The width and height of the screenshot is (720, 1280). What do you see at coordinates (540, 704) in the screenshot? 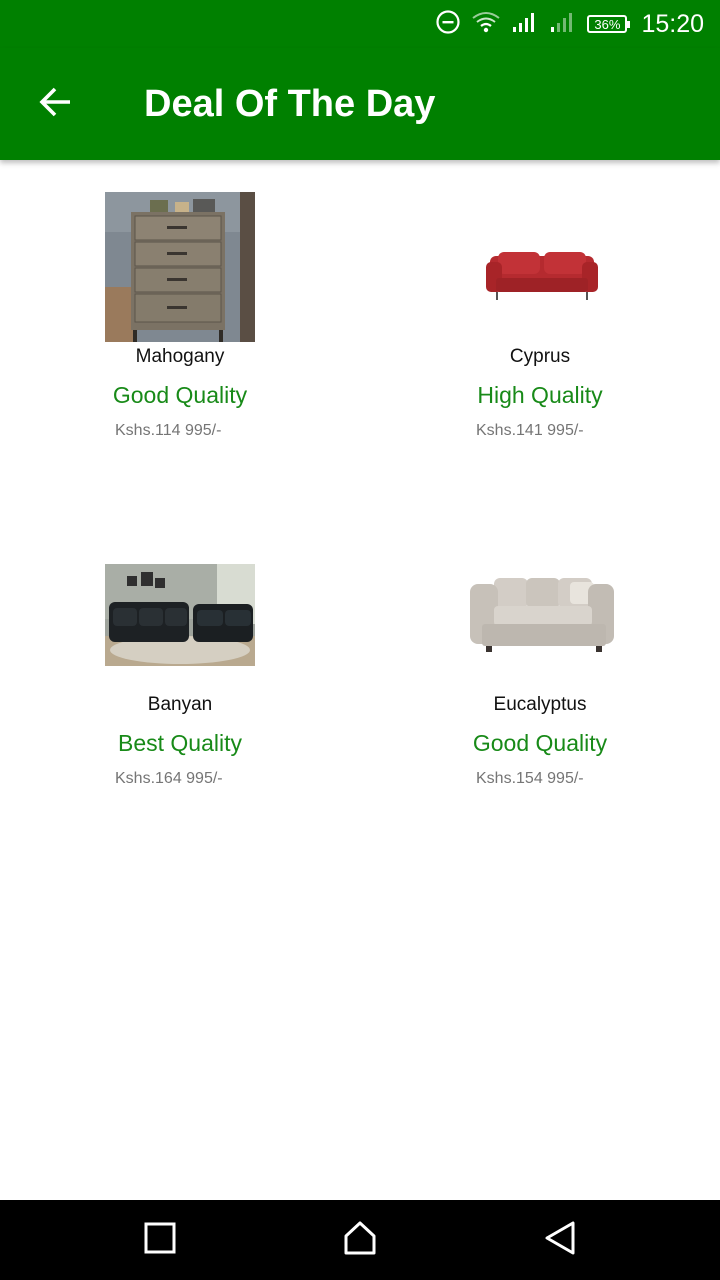
I see `product-name: Eucalyptus` at bounding box center [540, 704].